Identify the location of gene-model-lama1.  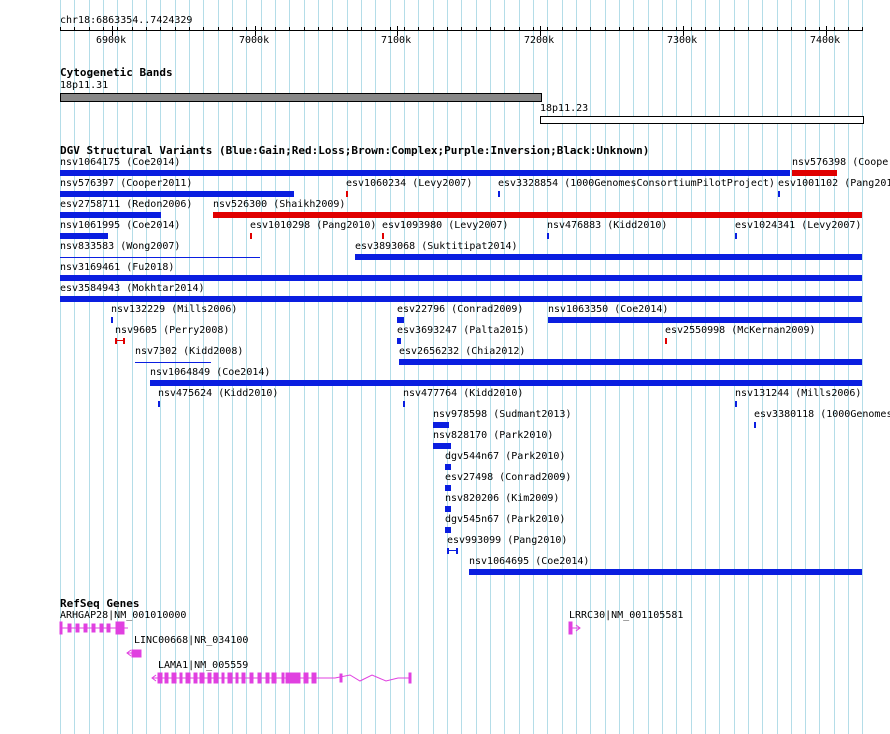
(281, 678).